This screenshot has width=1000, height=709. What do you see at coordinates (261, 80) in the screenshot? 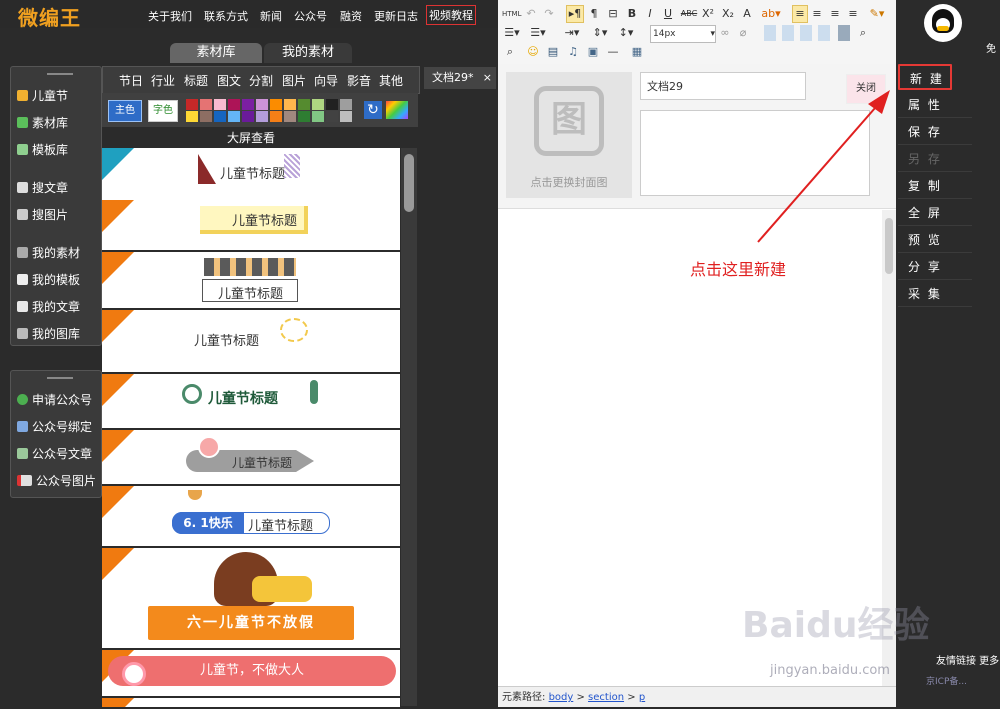
I see `category-divider: 分割` at bounding box center [261, 80].